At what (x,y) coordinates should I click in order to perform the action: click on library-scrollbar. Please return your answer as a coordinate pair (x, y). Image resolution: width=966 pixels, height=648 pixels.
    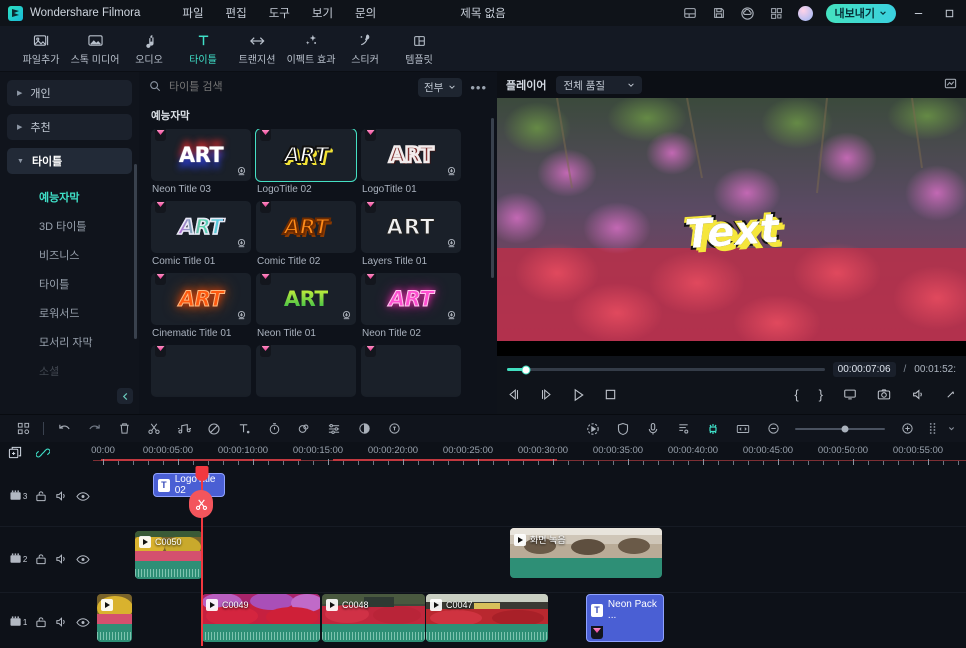
    Looking at the image, I should click on (492, 198).